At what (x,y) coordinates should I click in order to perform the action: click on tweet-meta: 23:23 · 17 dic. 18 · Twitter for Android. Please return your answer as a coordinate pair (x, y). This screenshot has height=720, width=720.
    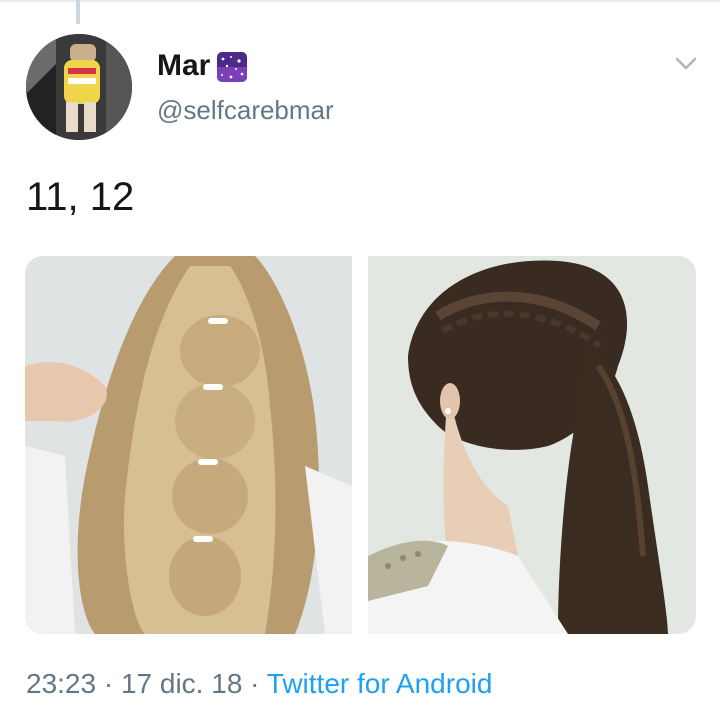
    Looking at the image, I should click on (259, 684).